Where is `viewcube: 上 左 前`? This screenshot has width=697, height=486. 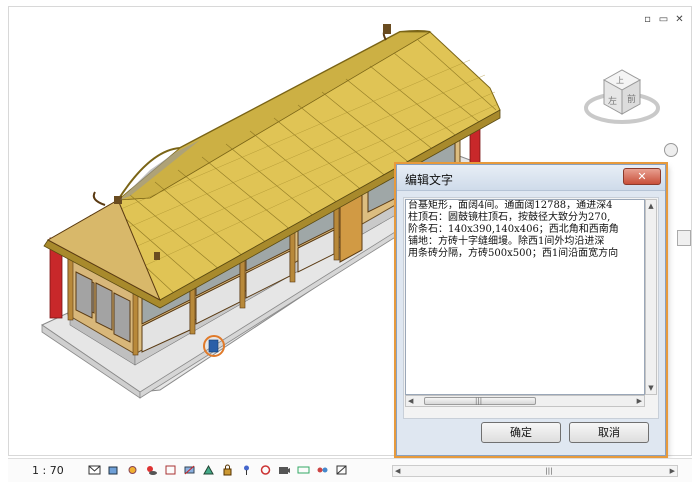
viewcube: 上 左 前 is located at coordinates (622, 97).